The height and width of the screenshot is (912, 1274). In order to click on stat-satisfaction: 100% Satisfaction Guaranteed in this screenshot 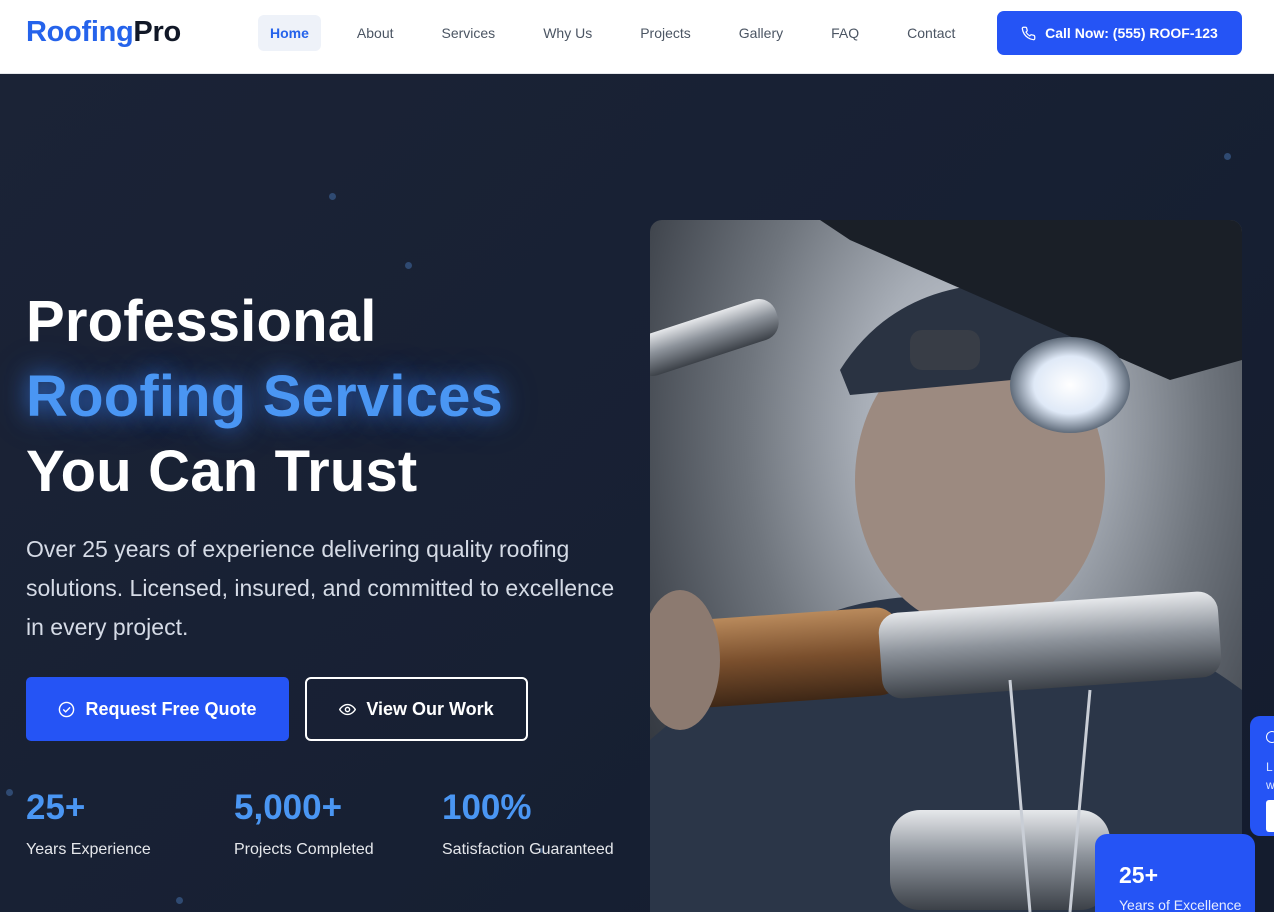, I will do `click(528, 823)`.